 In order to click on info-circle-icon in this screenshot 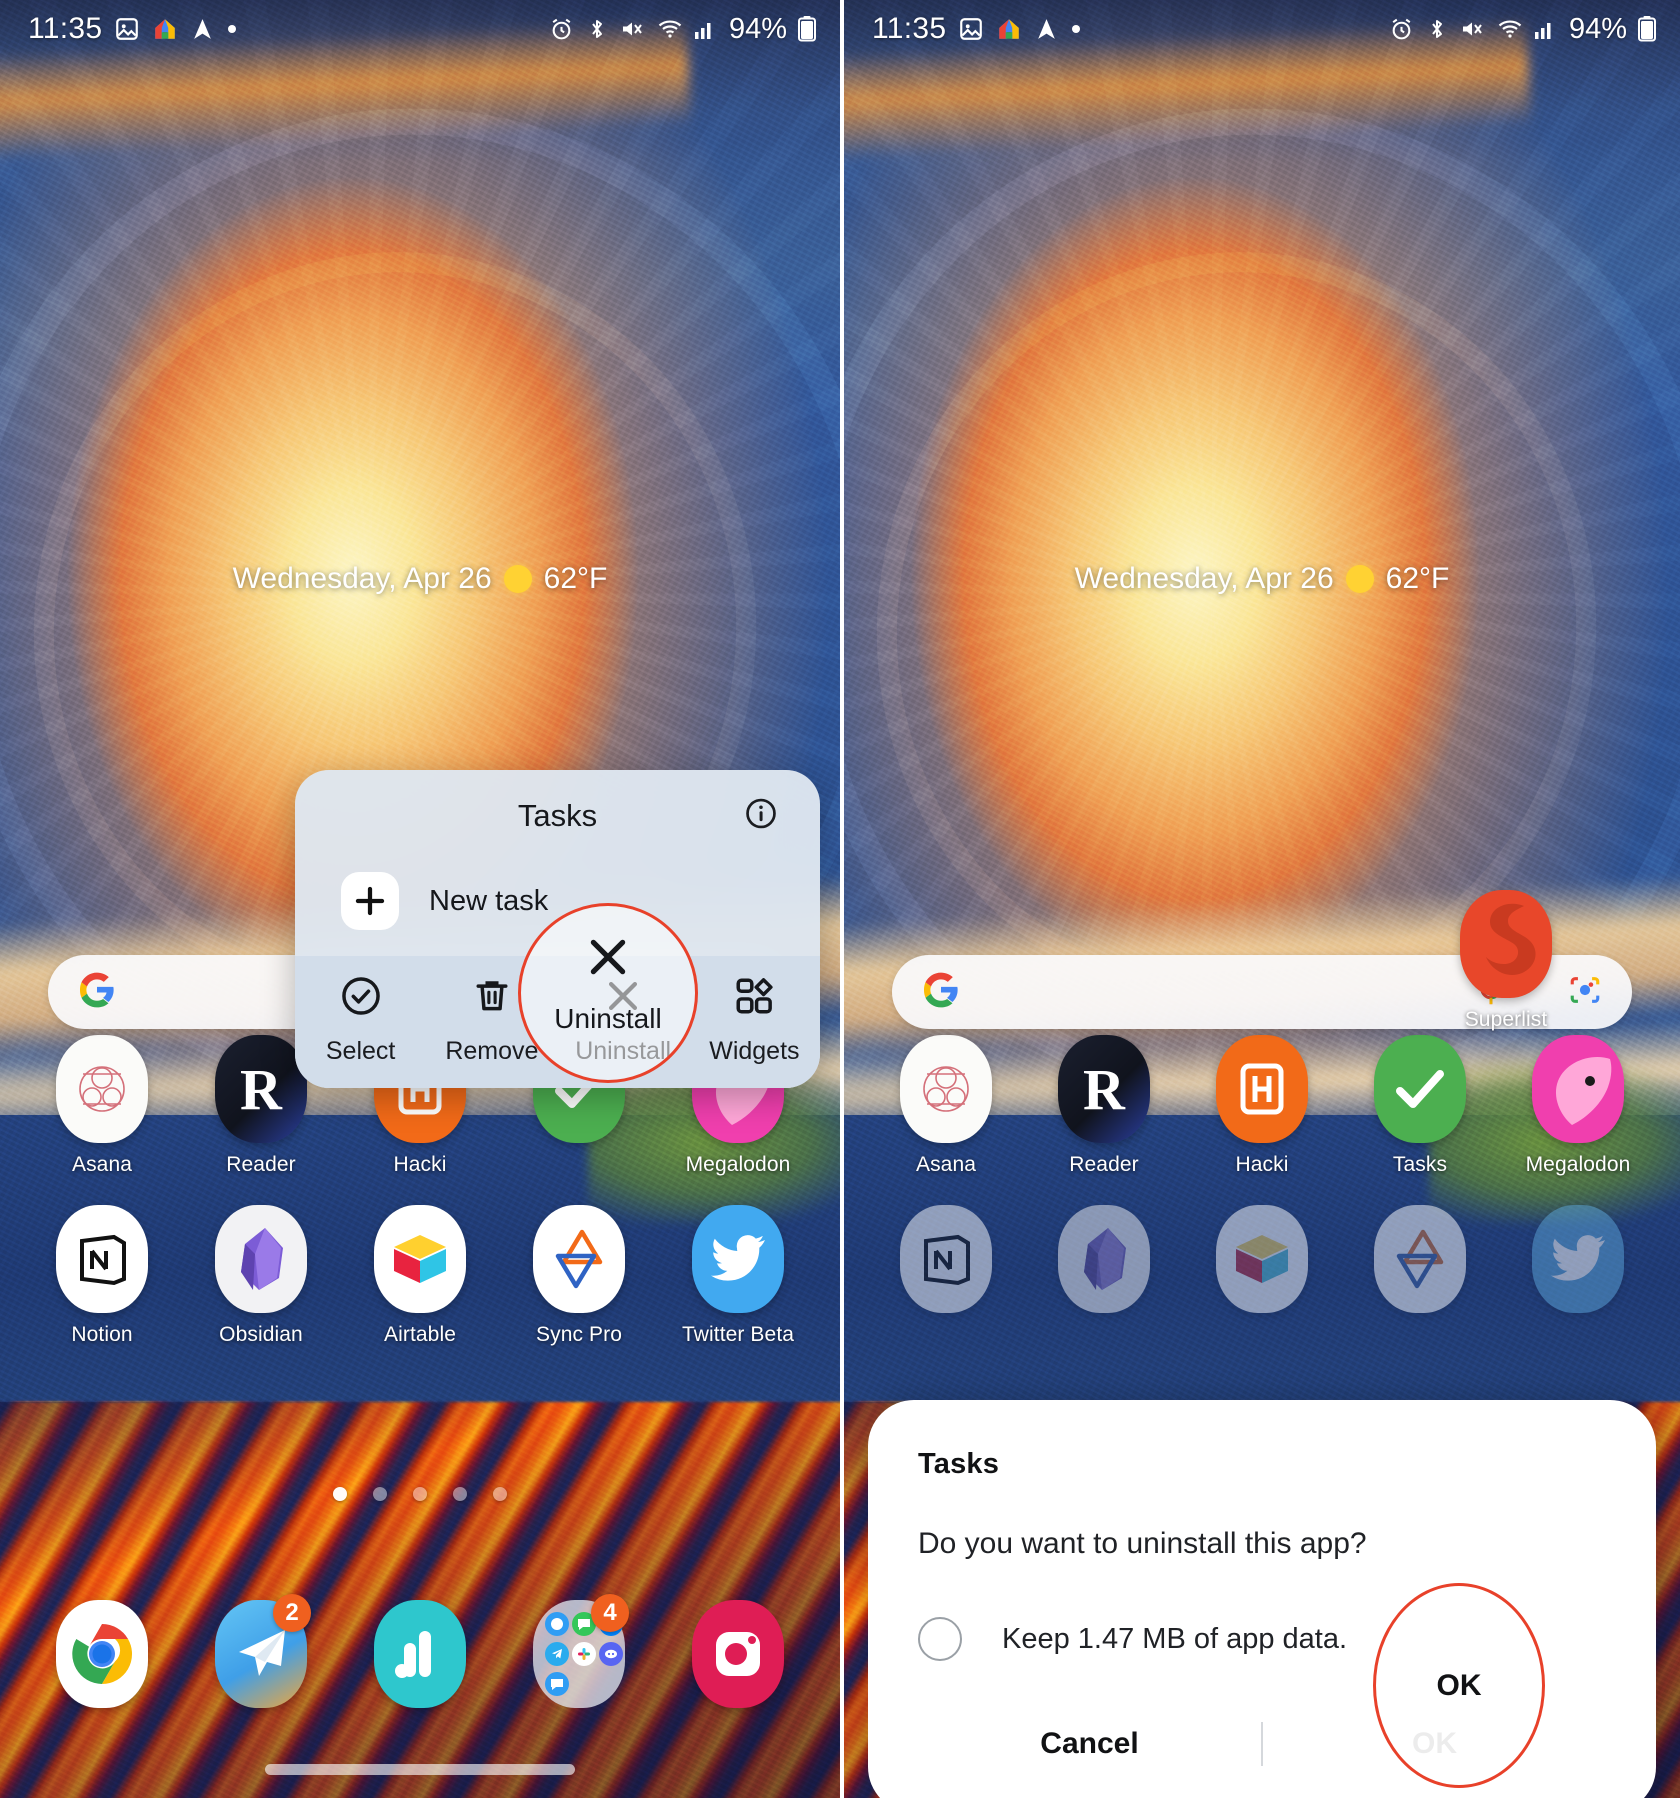, I will do `click(761, 816)`.